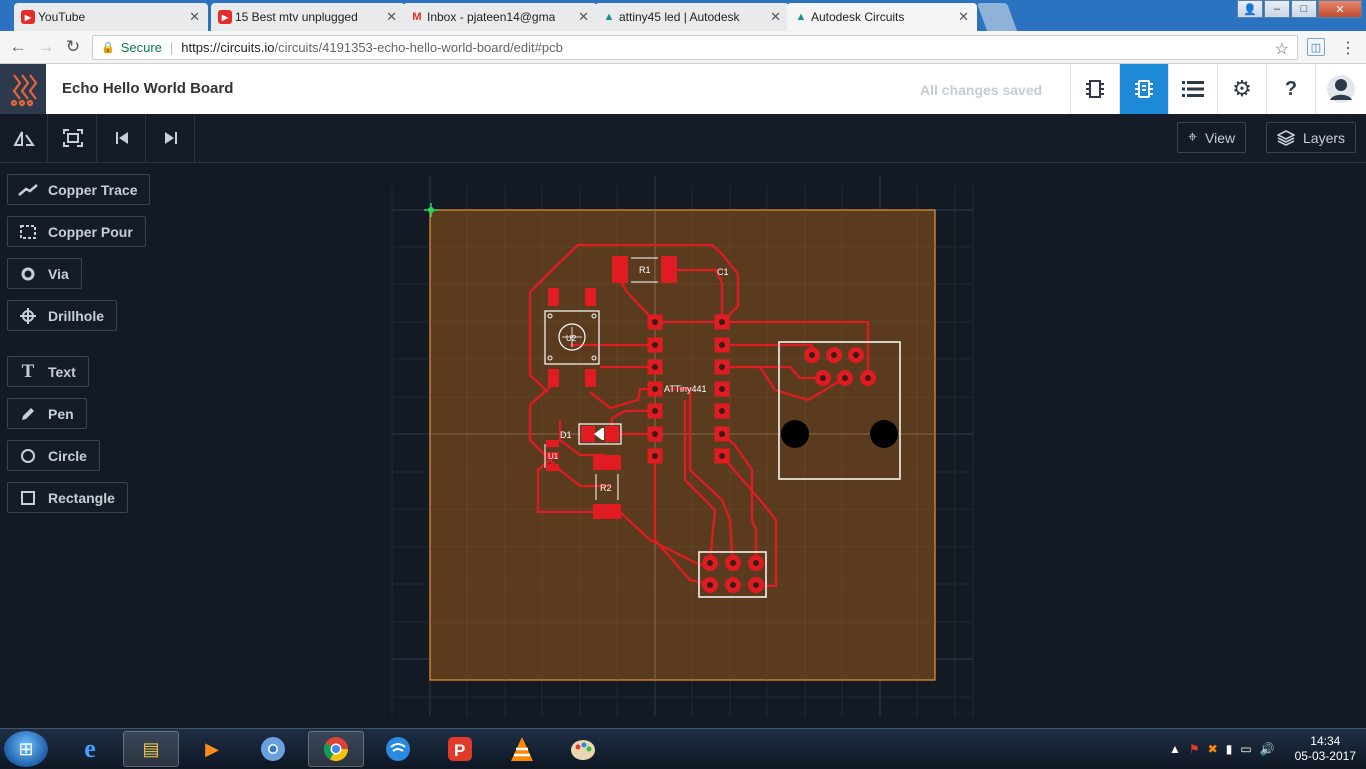 The width and height of the screenshot is (1366, 769). Describe the element at coordinates (1213, 749) in the screenshot. I see `tray-app-icon: ✖` at that location.